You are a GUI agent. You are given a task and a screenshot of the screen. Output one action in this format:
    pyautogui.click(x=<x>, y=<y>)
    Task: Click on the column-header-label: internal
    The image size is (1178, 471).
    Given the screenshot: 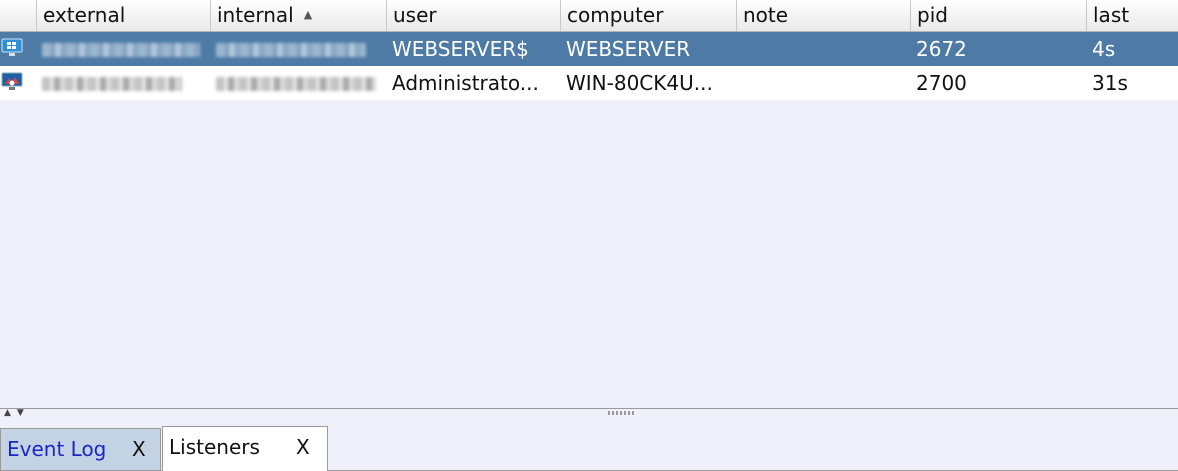 What is the action you would take?
    pyautogui.click(x=255, y=15)
    